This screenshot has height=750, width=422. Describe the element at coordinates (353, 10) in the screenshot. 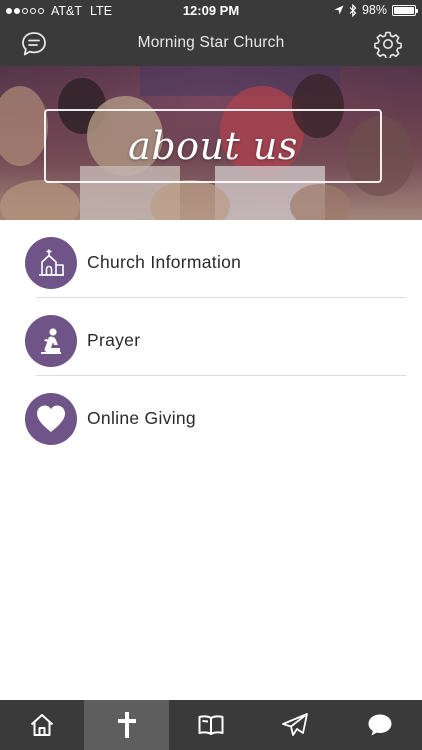

I see `bluetooth-icon` at that location.